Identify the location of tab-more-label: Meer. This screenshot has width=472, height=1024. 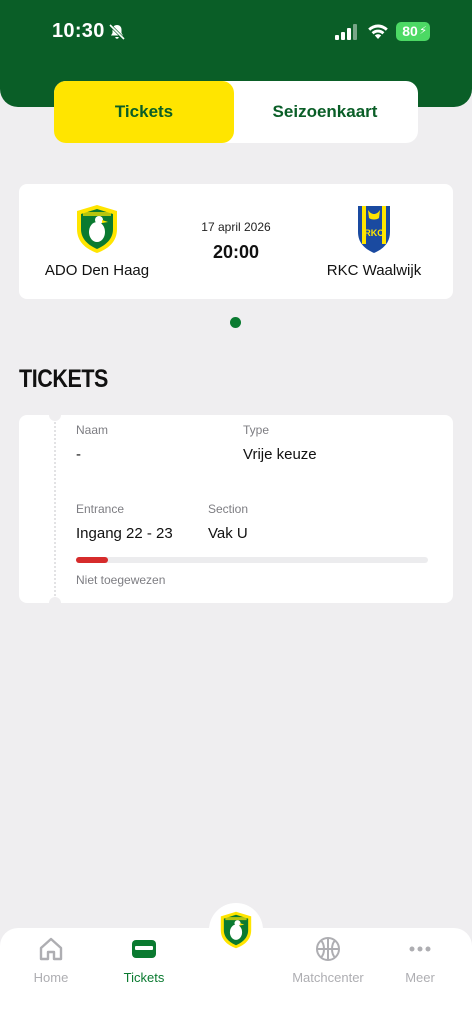
(420, 977).